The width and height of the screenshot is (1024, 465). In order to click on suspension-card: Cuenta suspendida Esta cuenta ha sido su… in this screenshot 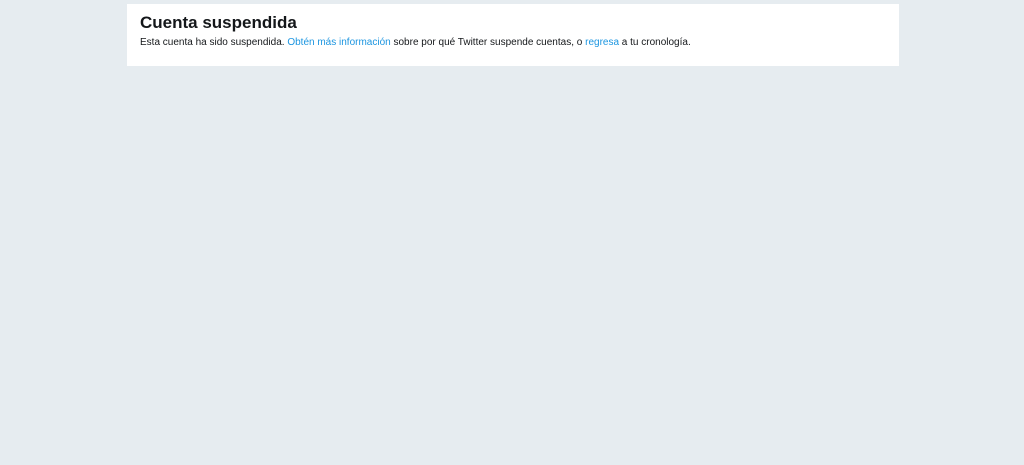, I will do `click(513, 35)`.